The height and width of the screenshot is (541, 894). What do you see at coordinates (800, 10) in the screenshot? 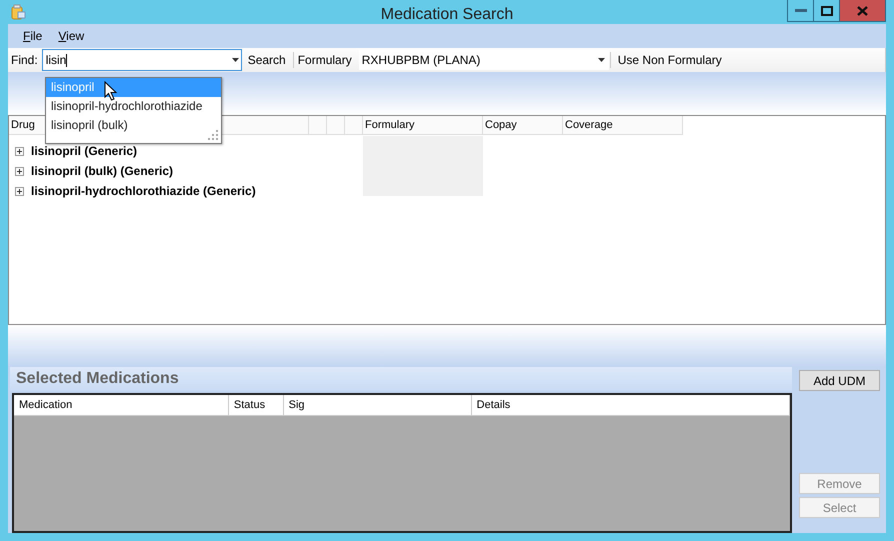
I see `minimize-icon` at bounding box center [800, 10].